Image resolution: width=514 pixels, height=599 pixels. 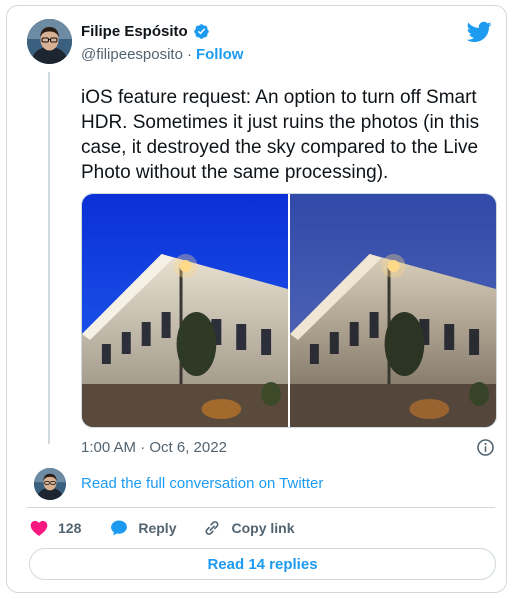 What do you see at coordinates (39, 528) in the screenshot?
I see `heart-icon` at bounding box center [39, 528].